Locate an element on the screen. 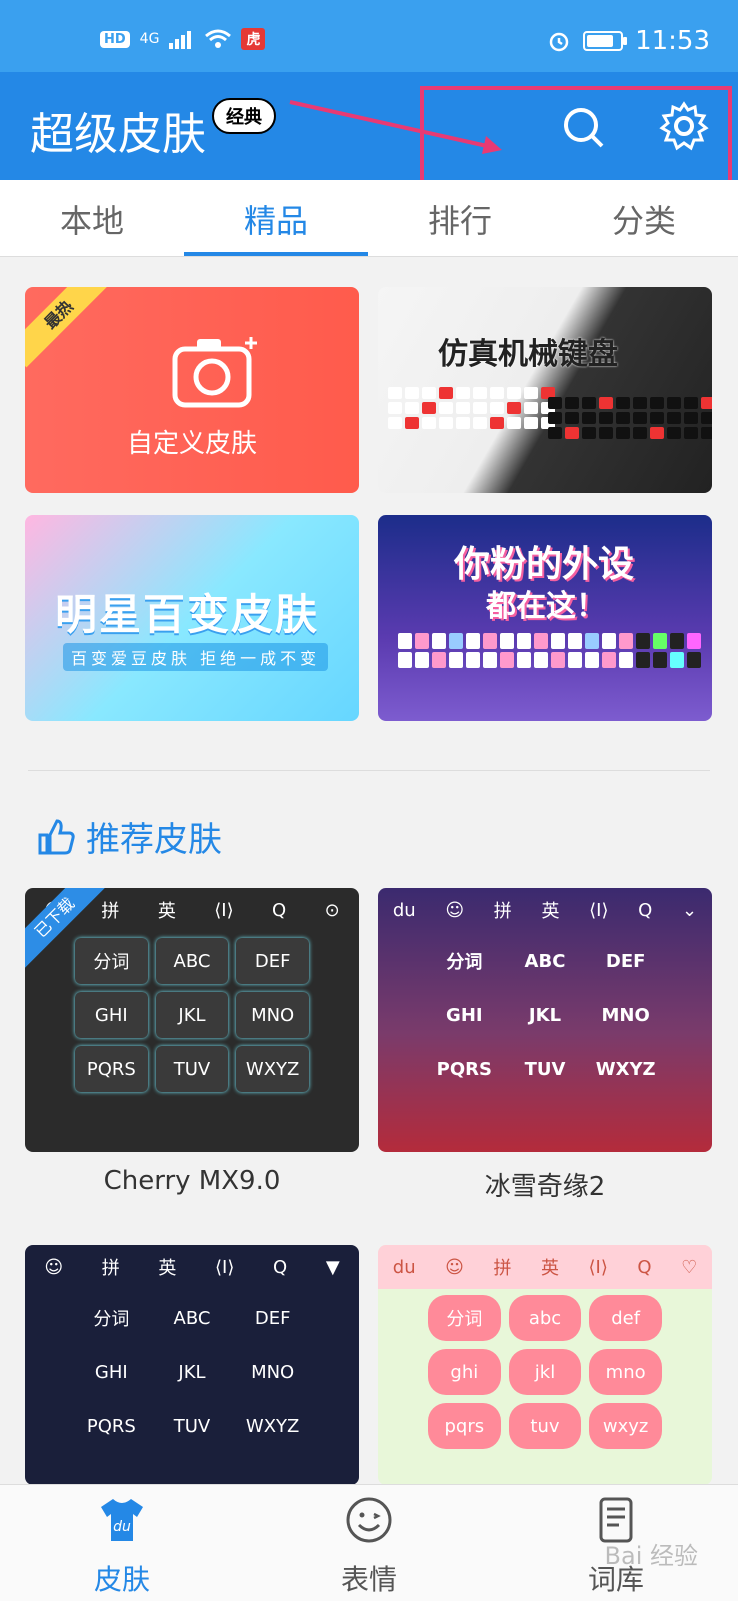 This screenshot has height=1601, width=738. status-bar: HD 4G 虎 11:53 is located at coordinates (369, 36).